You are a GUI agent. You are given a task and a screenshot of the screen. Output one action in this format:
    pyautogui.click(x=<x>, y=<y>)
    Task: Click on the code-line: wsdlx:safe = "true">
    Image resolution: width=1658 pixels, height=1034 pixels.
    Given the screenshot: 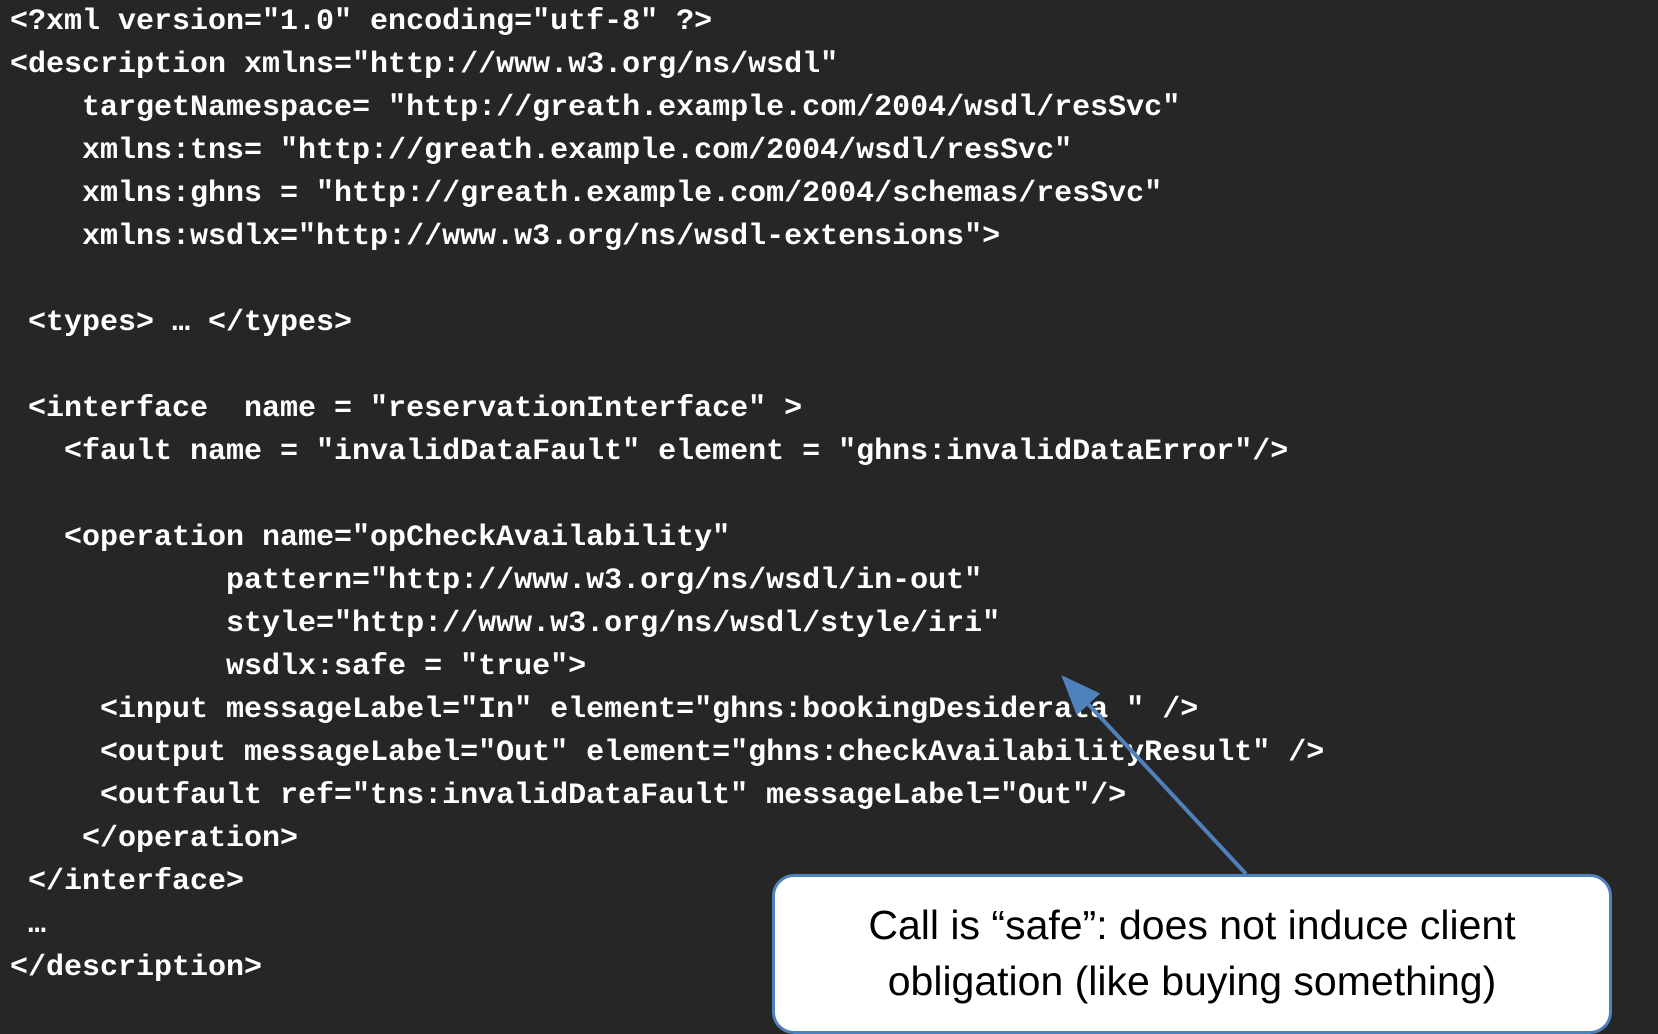 What is the action you would take?
    pyautogui.click(x=298, y=667)
    